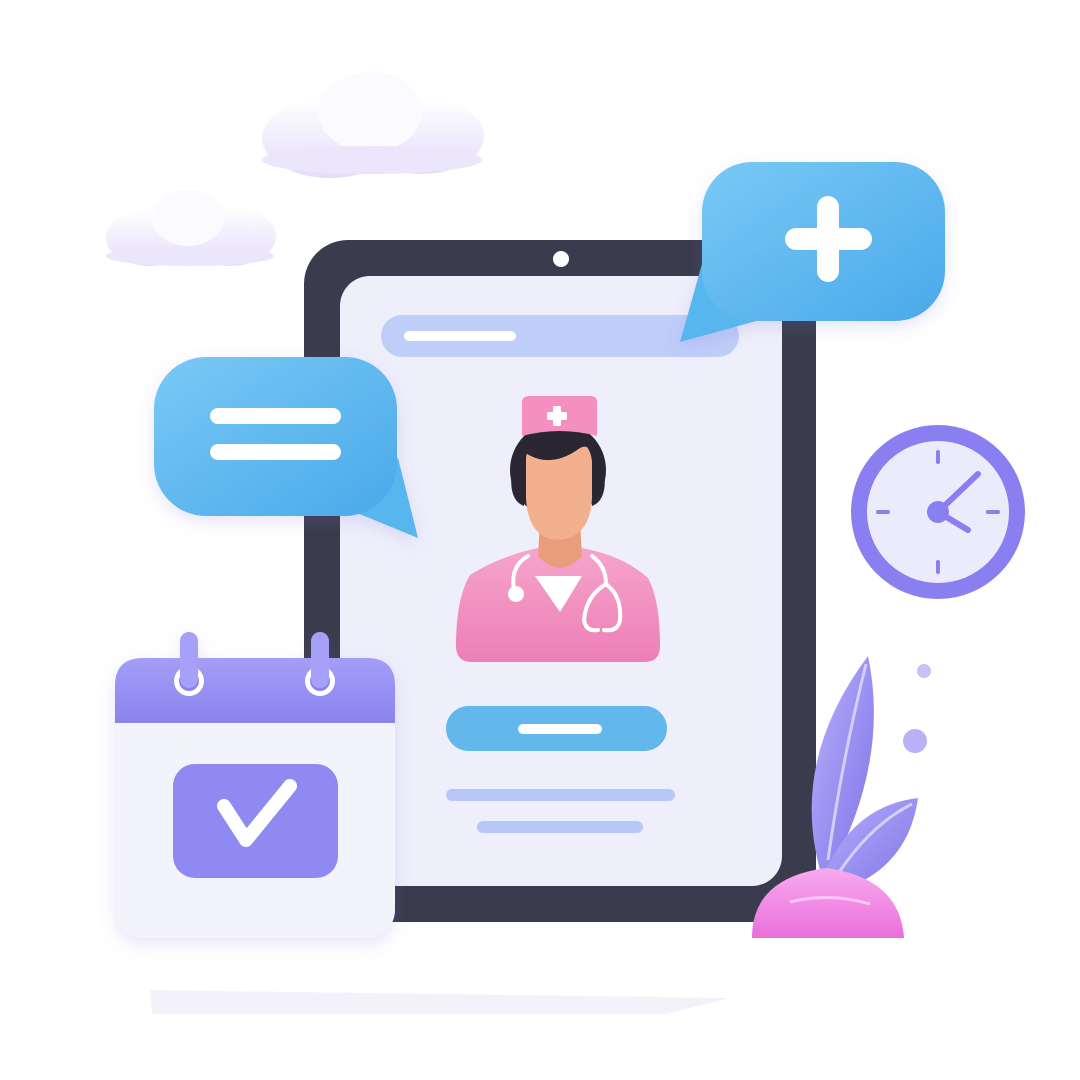 Image resolution: width=1080 pixels, height=1080 pixels. What do you see at coordinates (915, 741) in the screenshot?
I see `decor-dot-large` at bounding box center [915, 741].